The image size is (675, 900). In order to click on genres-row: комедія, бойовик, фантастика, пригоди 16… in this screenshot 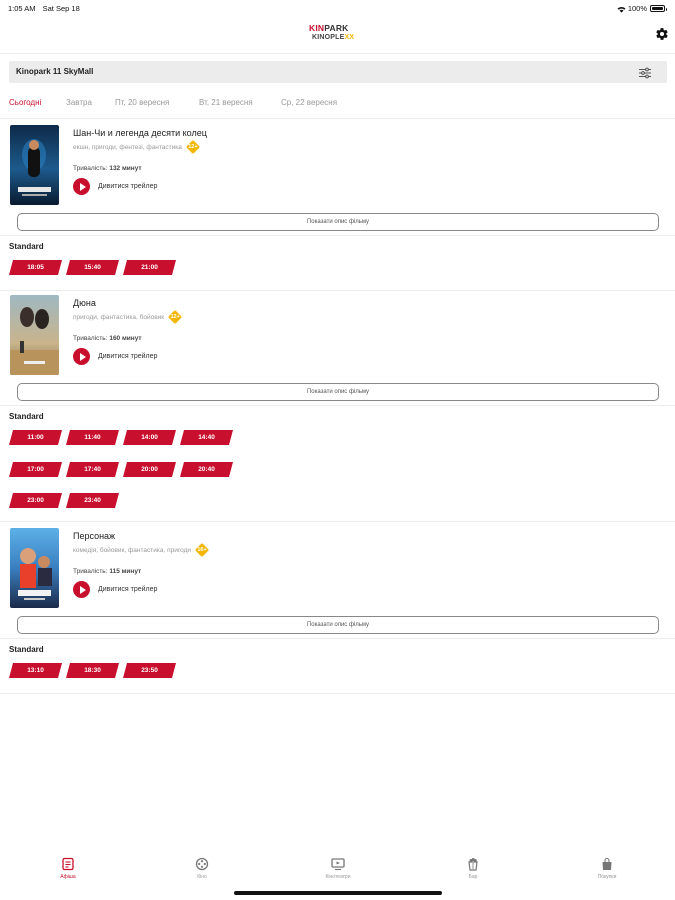, I will do `click(141, 550)`.